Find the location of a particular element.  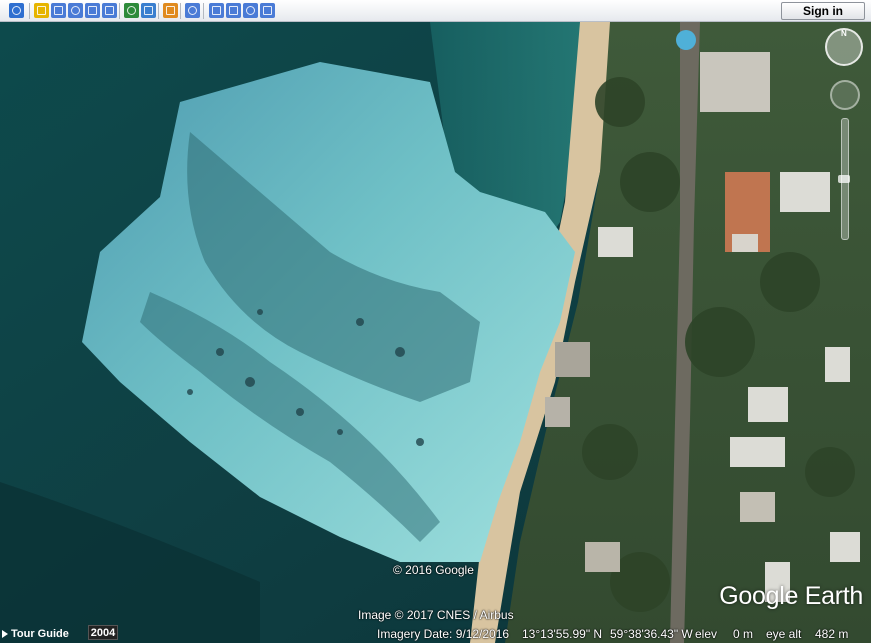

add-polygon-button is located at coordinates (58, 10).